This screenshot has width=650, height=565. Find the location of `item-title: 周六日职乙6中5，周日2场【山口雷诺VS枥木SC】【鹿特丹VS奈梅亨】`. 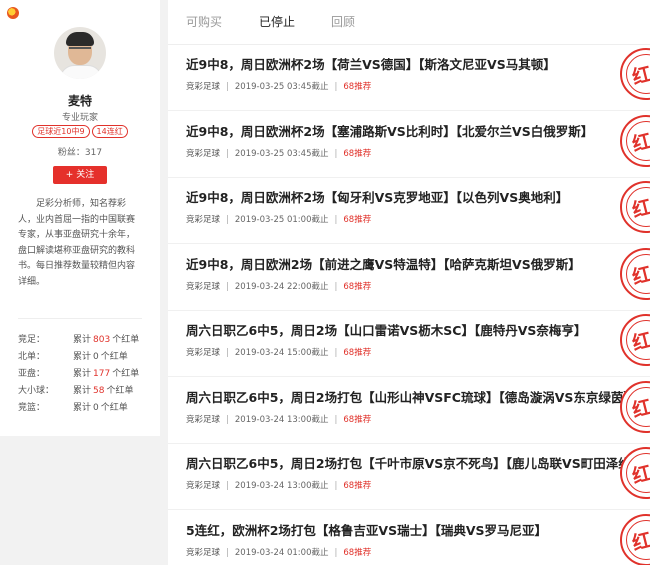

item-title: 周六日职乙6中5，周日2场【山口雷诺VS枥木SC】【鹿特丹VS奈梅亨】 is located at coordinates (386, 329).